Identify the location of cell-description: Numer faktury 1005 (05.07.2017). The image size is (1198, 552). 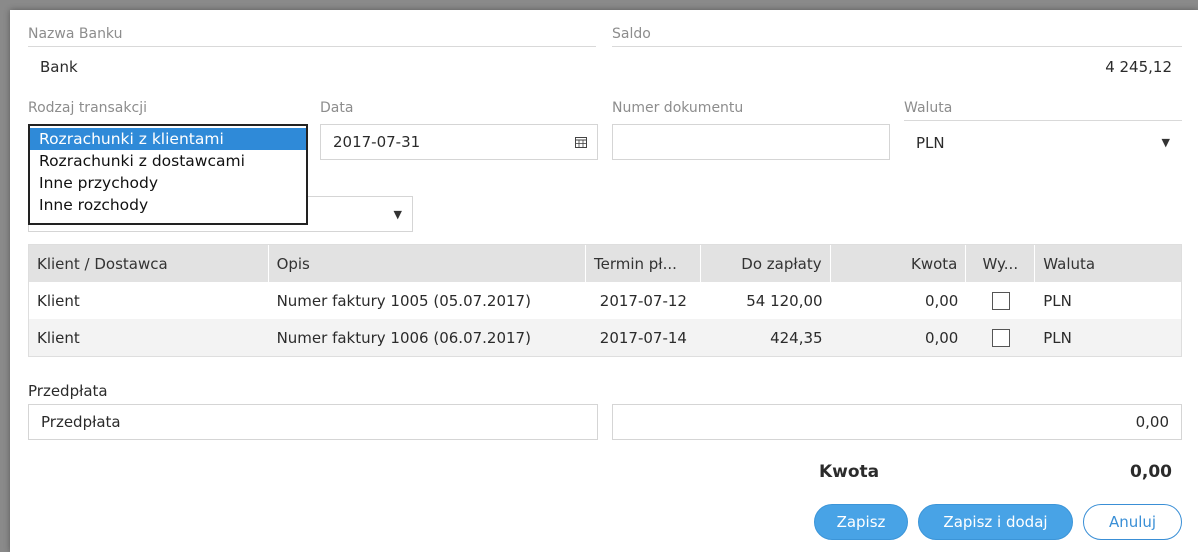
(403, 300).